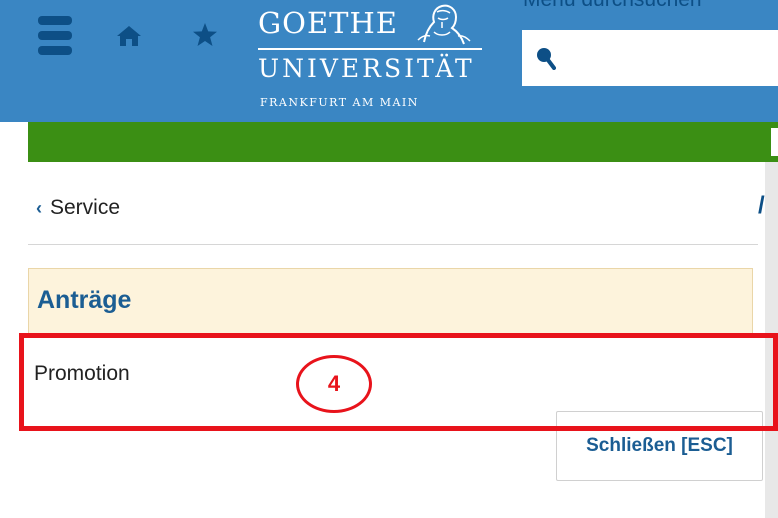 The width and height of the screenshot is (778, 518). What do you see at coordinates (39, 208) in the screenshot?
I see `chevron-left-icon: ‹` at bounding box center [39, 208].